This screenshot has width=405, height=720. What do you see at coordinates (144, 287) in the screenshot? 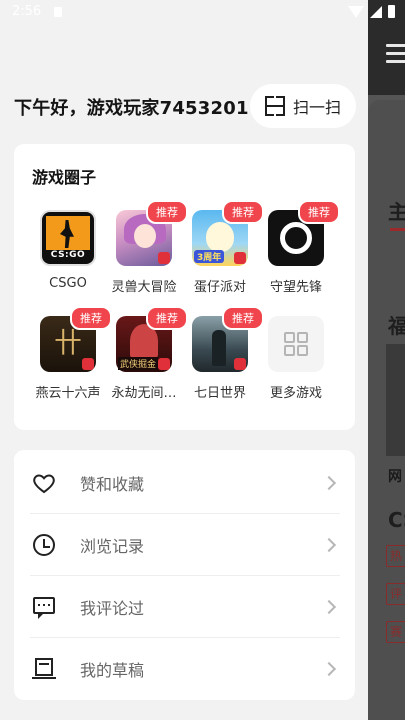
I see `game-name: 灵兽大冒险` at bounding box center [144, 287].